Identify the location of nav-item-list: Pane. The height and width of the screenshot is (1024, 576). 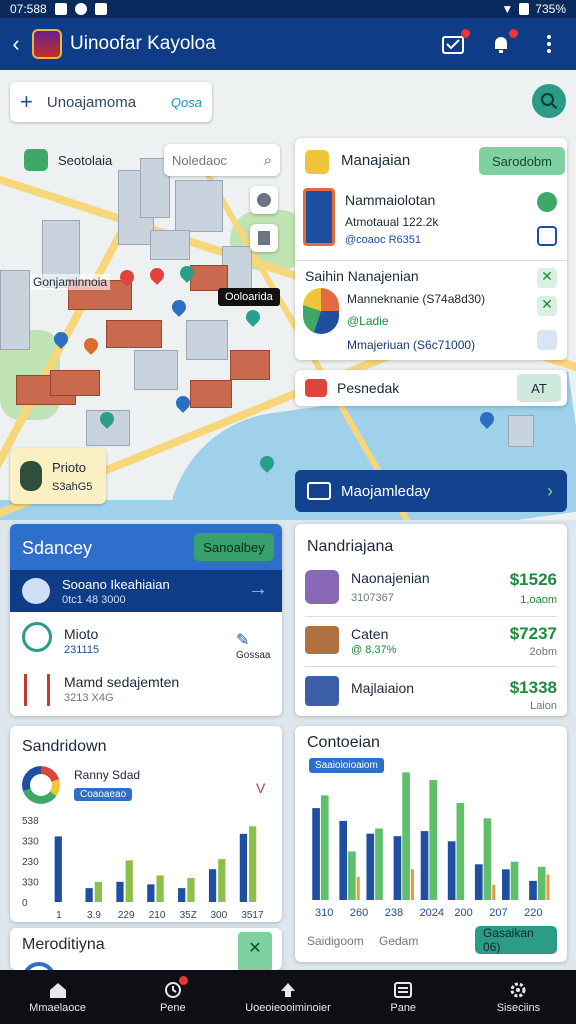
(403, 997).